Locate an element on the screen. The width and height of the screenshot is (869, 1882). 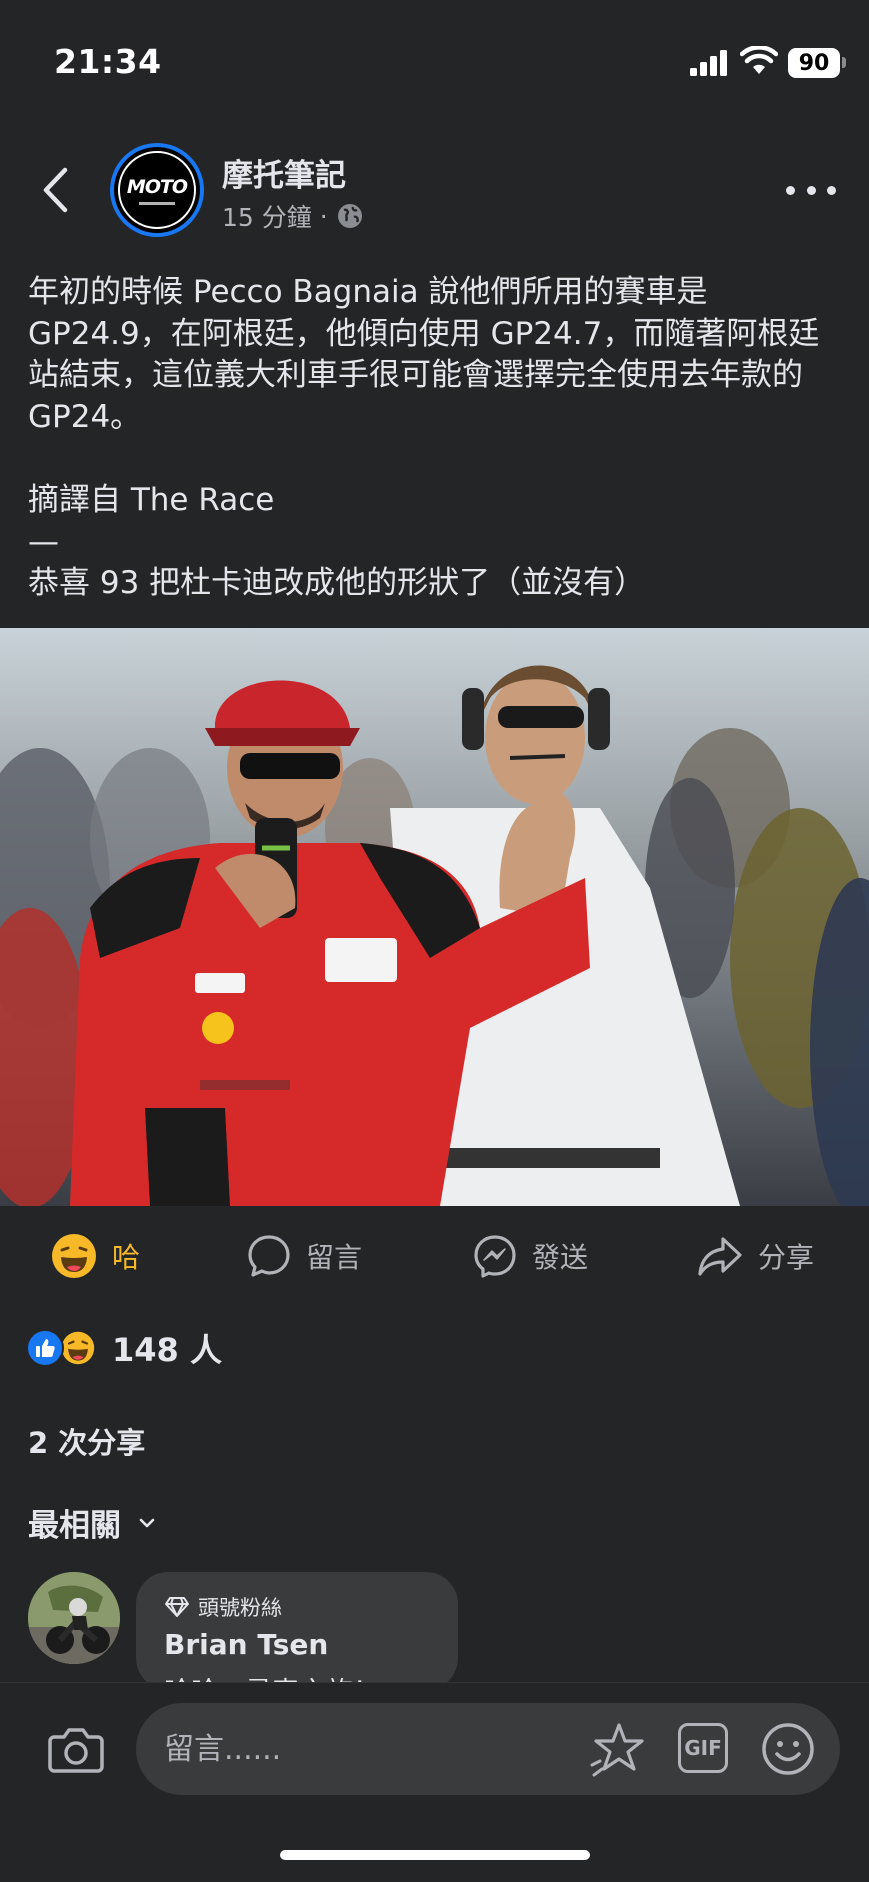
chevron-left-icon is located at coordinates (55, 190).